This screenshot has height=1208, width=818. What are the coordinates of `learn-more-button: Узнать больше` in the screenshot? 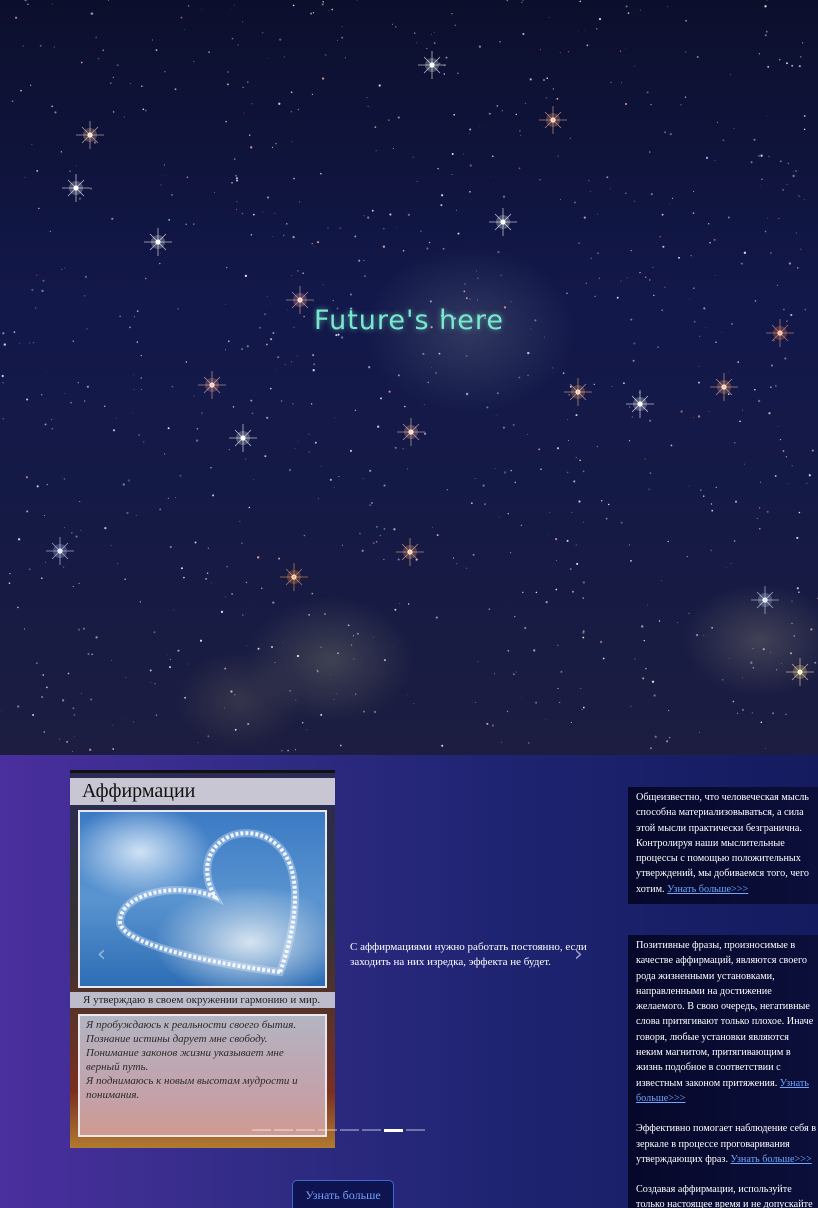 It's located at (343, 1194).